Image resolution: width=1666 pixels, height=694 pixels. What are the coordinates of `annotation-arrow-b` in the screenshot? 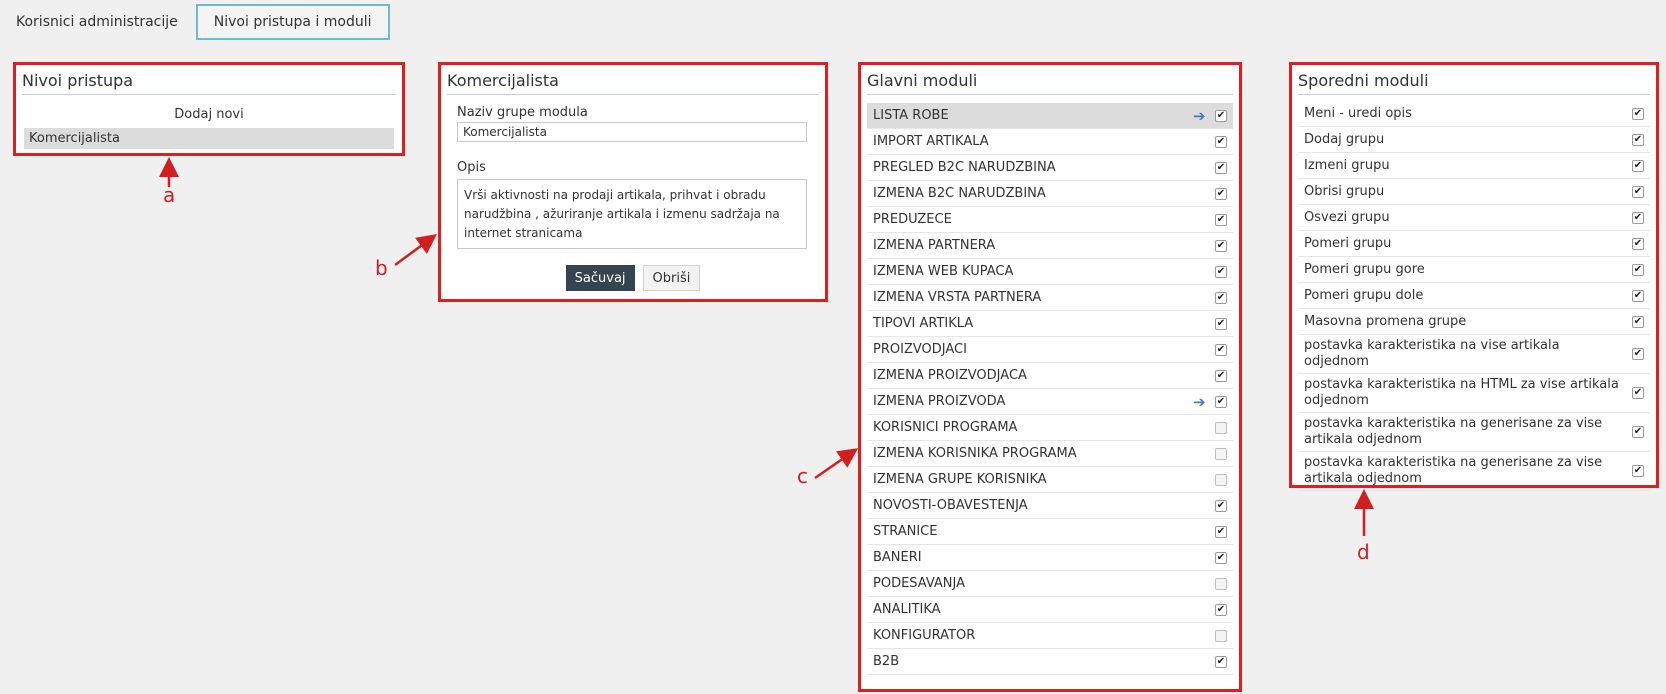 It's located at (416, 250).